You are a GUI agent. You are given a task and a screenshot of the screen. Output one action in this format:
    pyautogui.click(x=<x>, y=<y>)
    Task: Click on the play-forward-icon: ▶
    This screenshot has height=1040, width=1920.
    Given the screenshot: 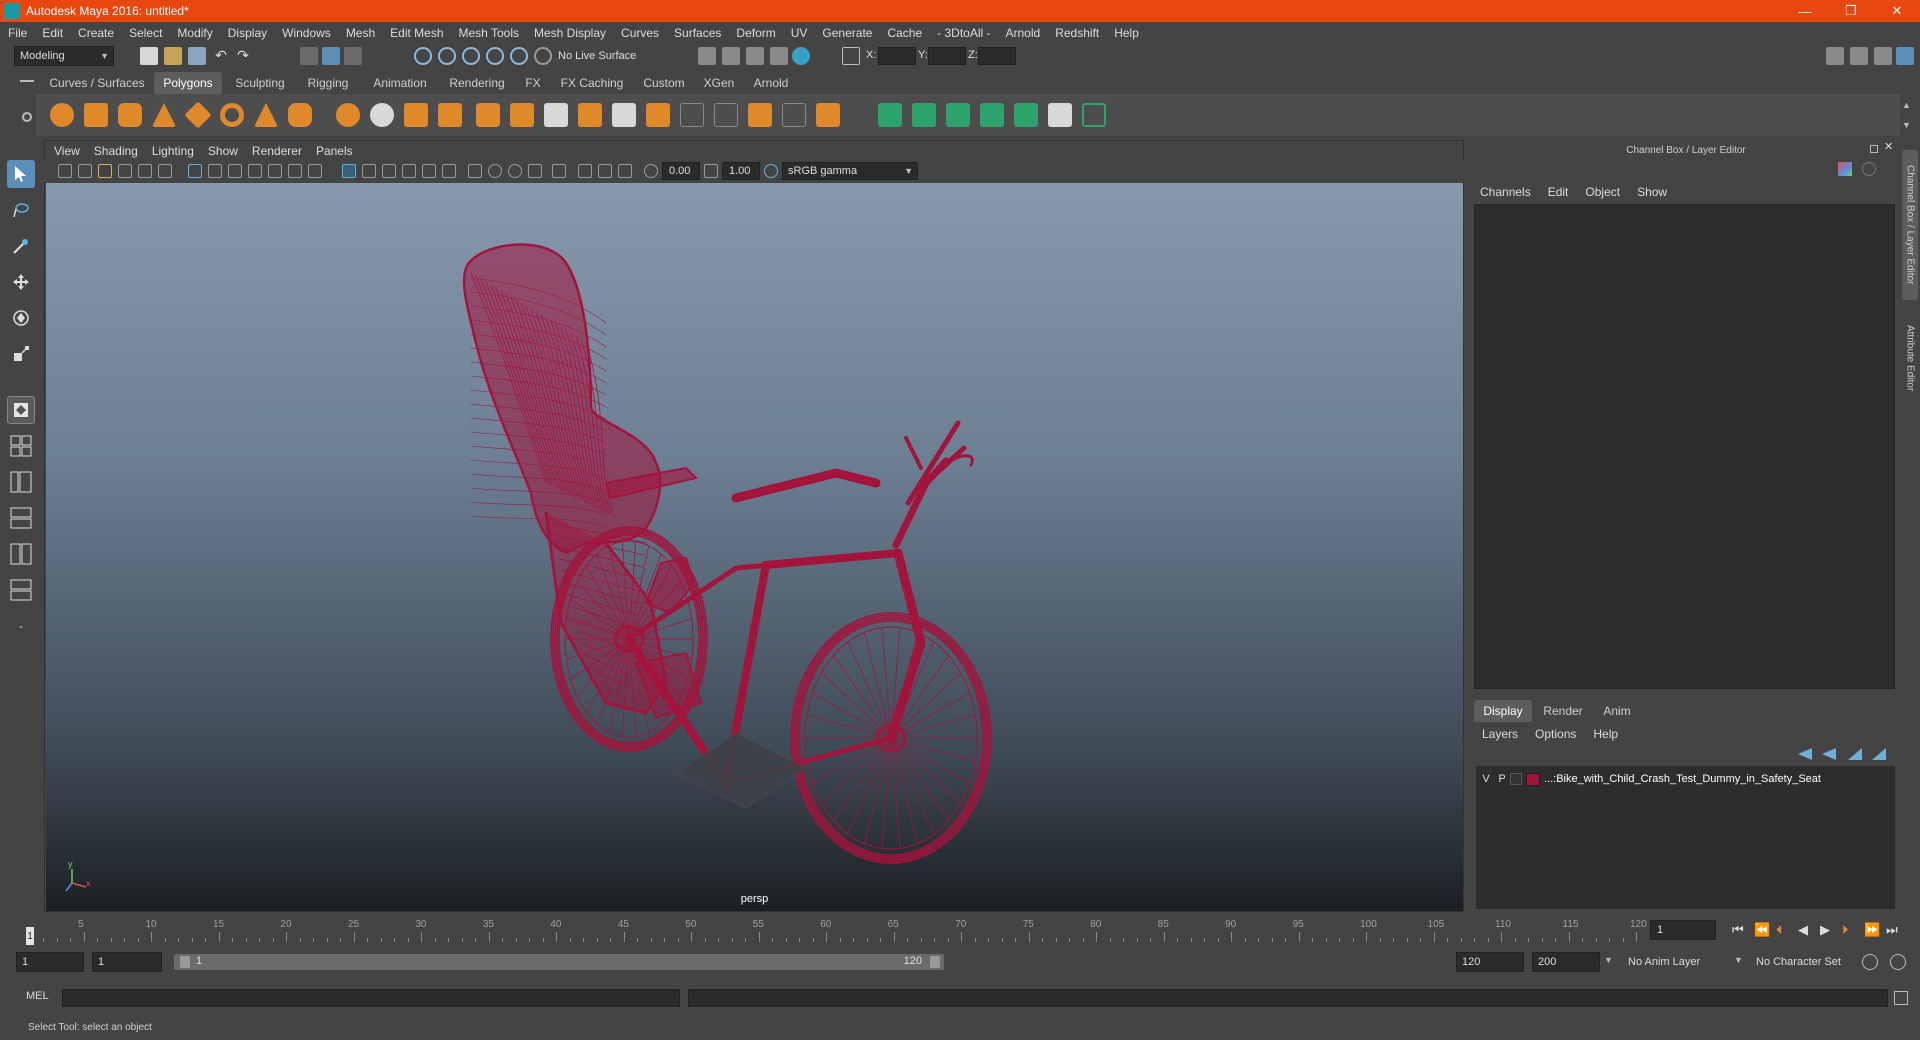 What is the action you would take?
    pyautogui.click(x=1825, y=930)
    